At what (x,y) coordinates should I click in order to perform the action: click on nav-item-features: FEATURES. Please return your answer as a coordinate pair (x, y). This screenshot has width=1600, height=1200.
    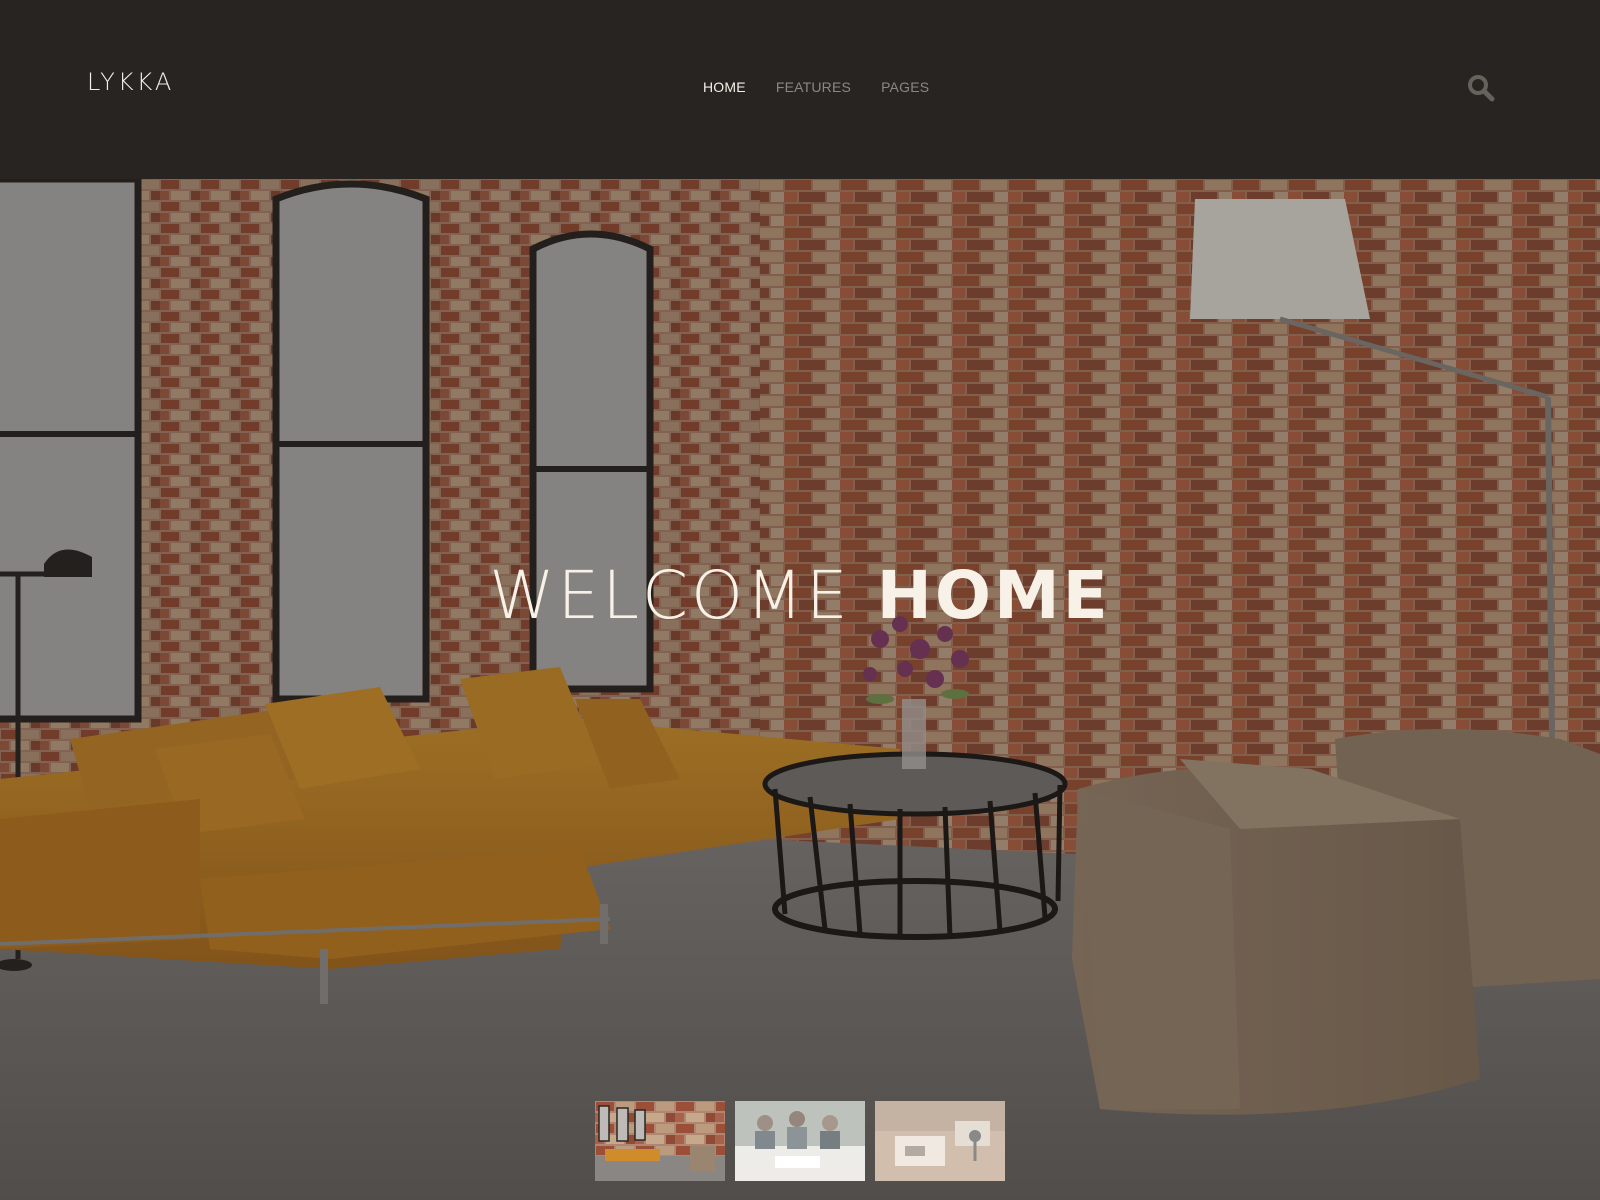
    Looking at the image, I should click on (813, 87).